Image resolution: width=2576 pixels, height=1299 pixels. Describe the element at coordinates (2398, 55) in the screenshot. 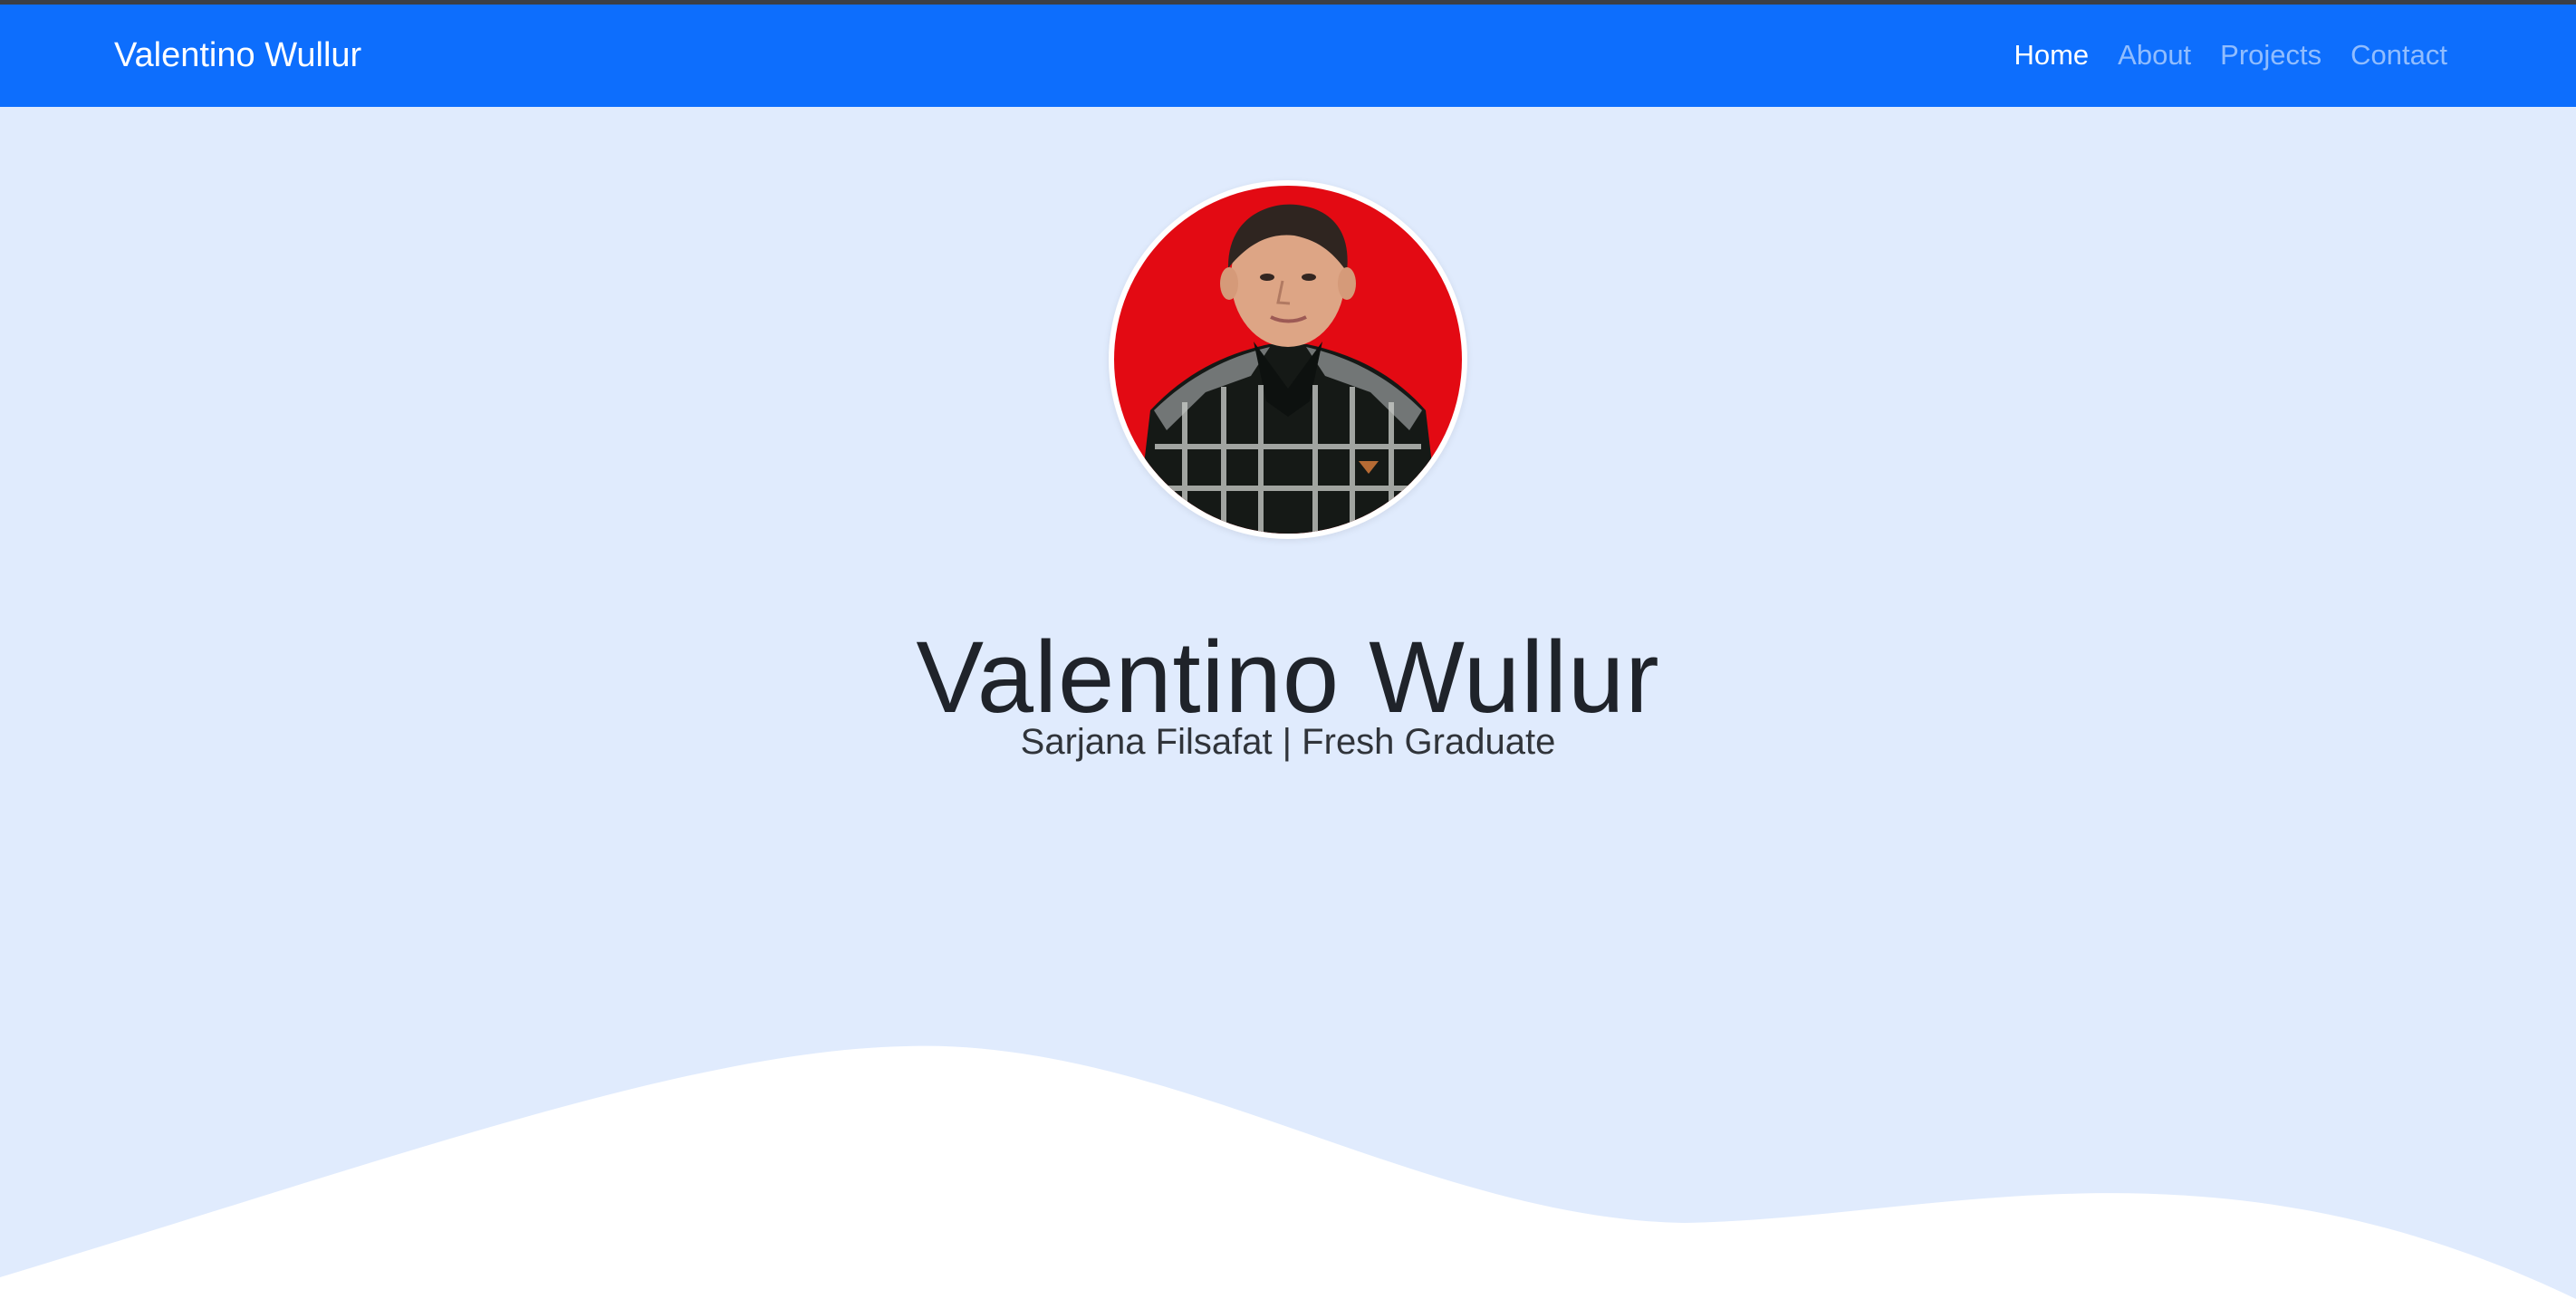

I see `nav-link-contact: Contact` at that location.